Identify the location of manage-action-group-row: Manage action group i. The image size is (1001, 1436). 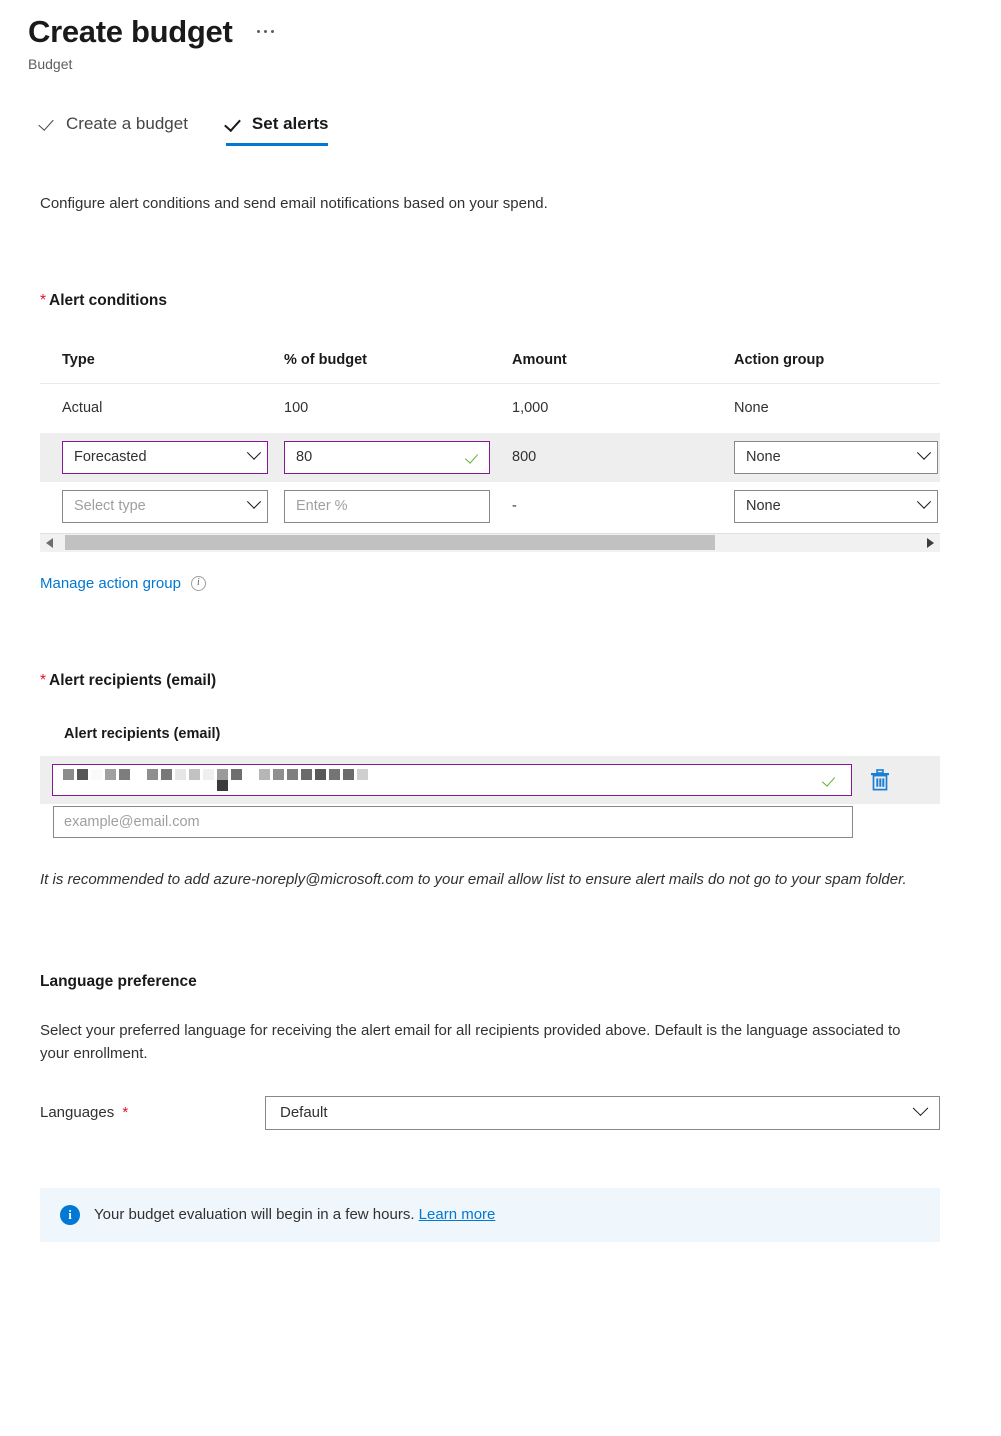
(505, 583).